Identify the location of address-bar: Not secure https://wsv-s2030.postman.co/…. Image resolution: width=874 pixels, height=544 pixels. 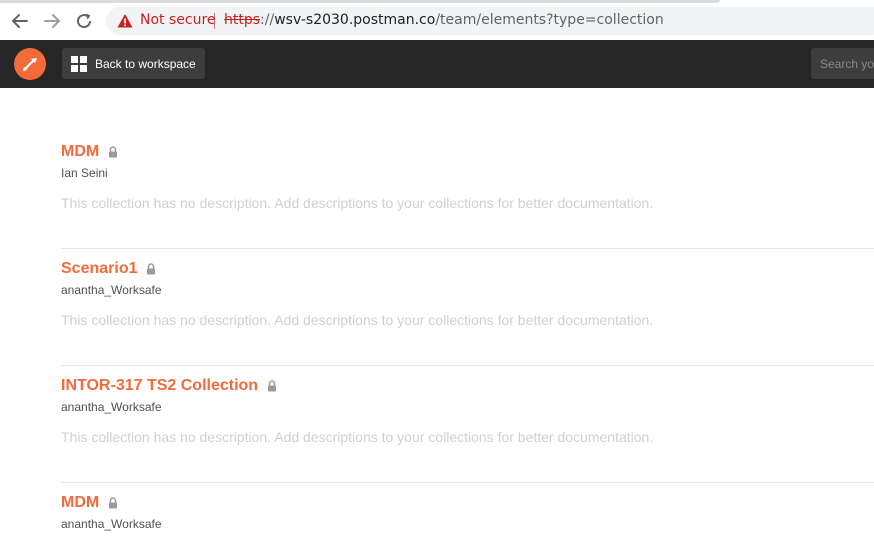
(490, 21).